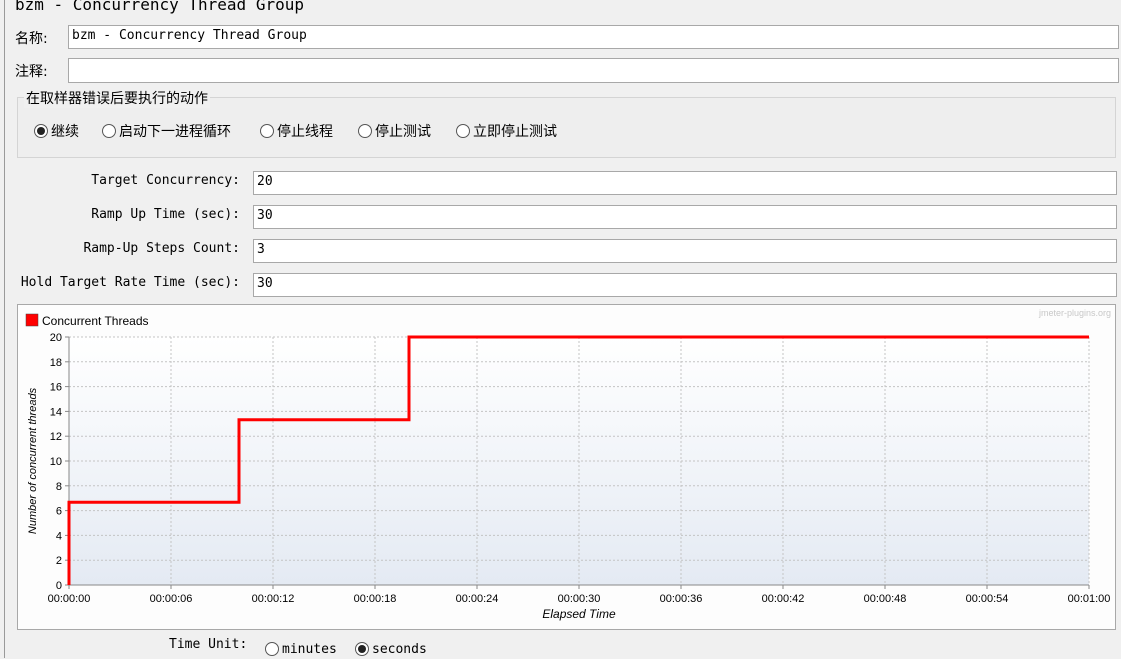 The width and height of the screenshot is (1121, 659). What do you see at coordinates (59, 586) in the screenshot?
I see `y-tick-label: 0` at bounding box center [59, 586].